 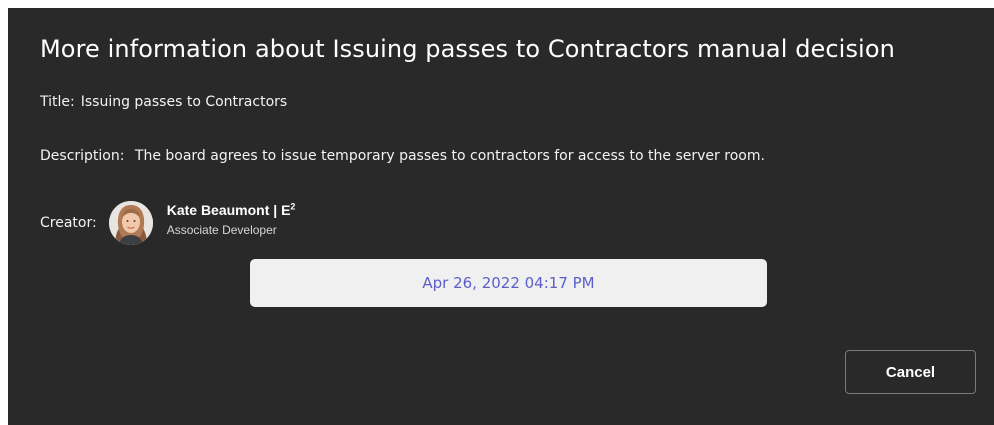 I want to click on title-row: Title: Issuing passes to Contractors, so click(x=163, y=102).